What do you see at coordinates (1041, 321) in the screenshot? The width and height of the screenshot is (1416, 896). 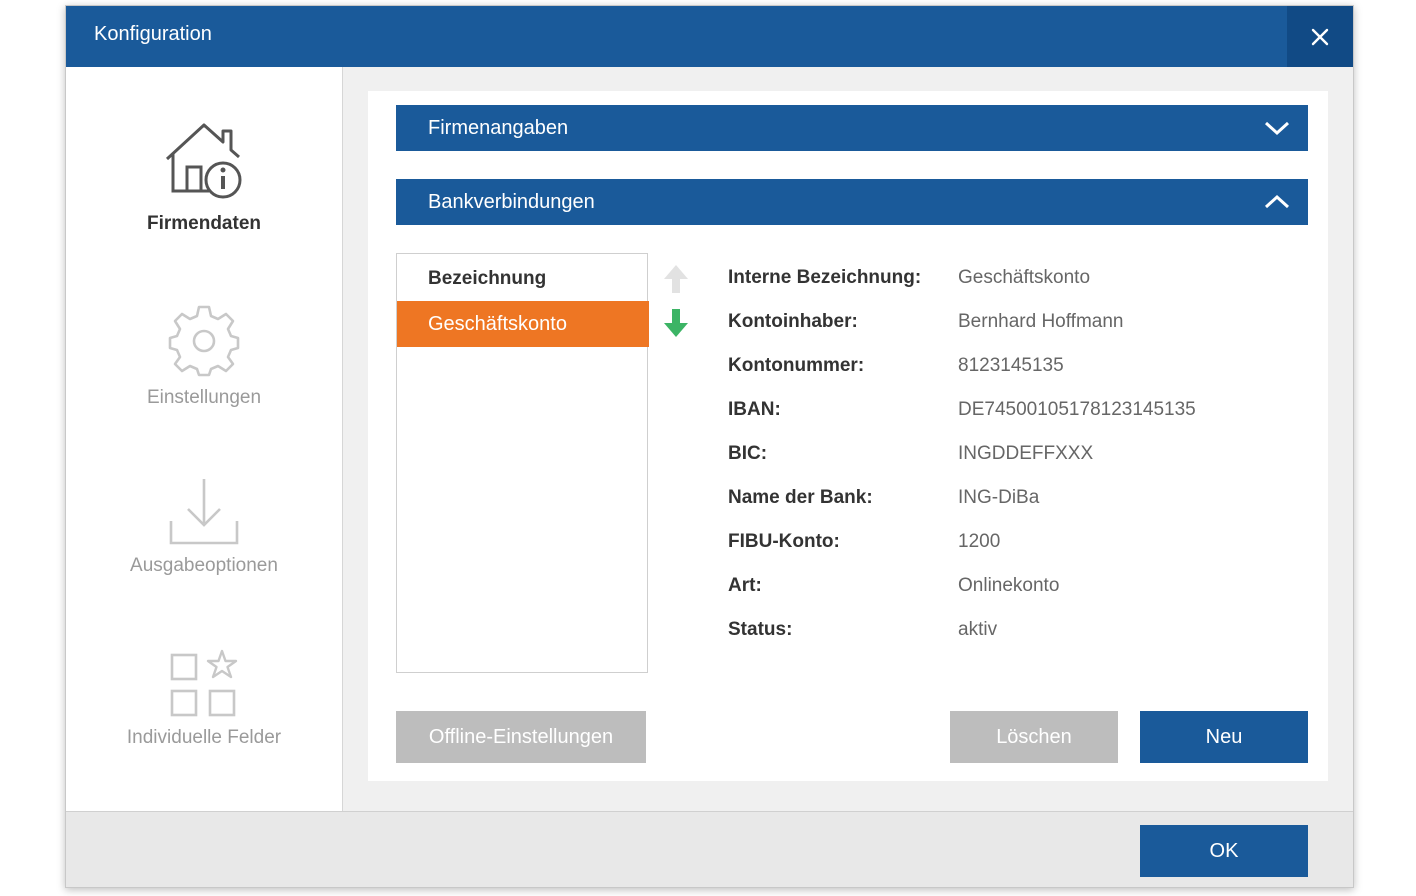 I see `detail-value: Bernhard Hoffmann` at bounding box center [1041, 321].